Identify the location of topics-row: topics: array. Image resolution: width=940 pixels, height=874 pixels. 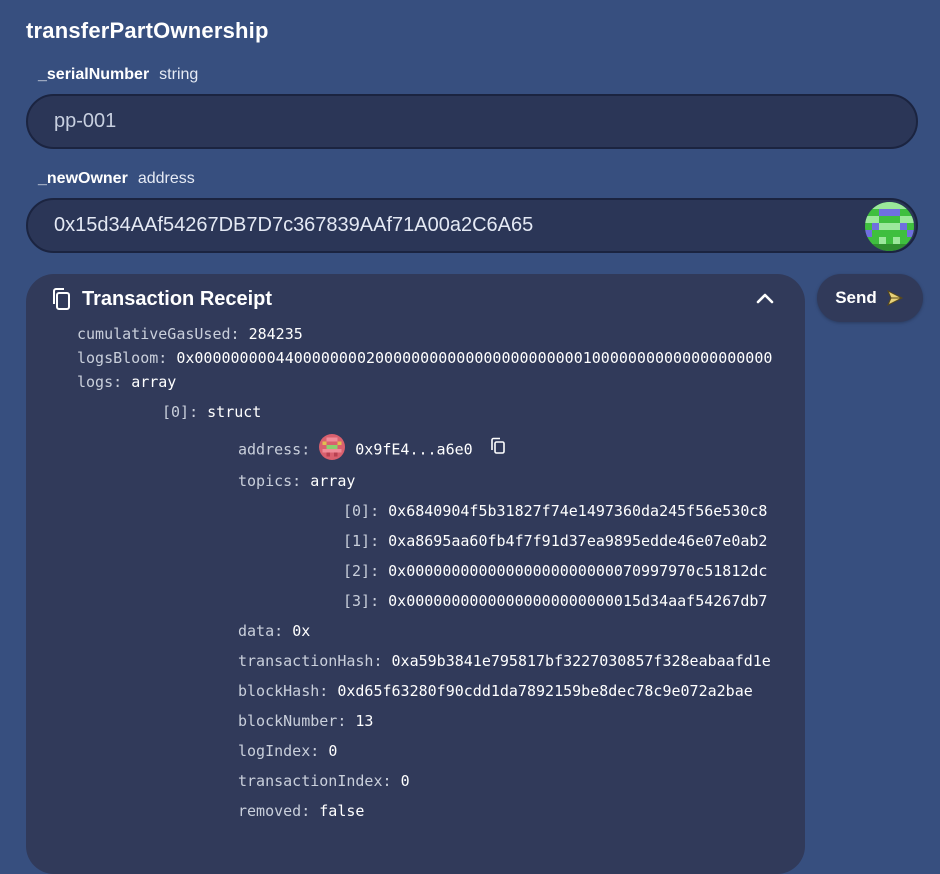
(296, 481).